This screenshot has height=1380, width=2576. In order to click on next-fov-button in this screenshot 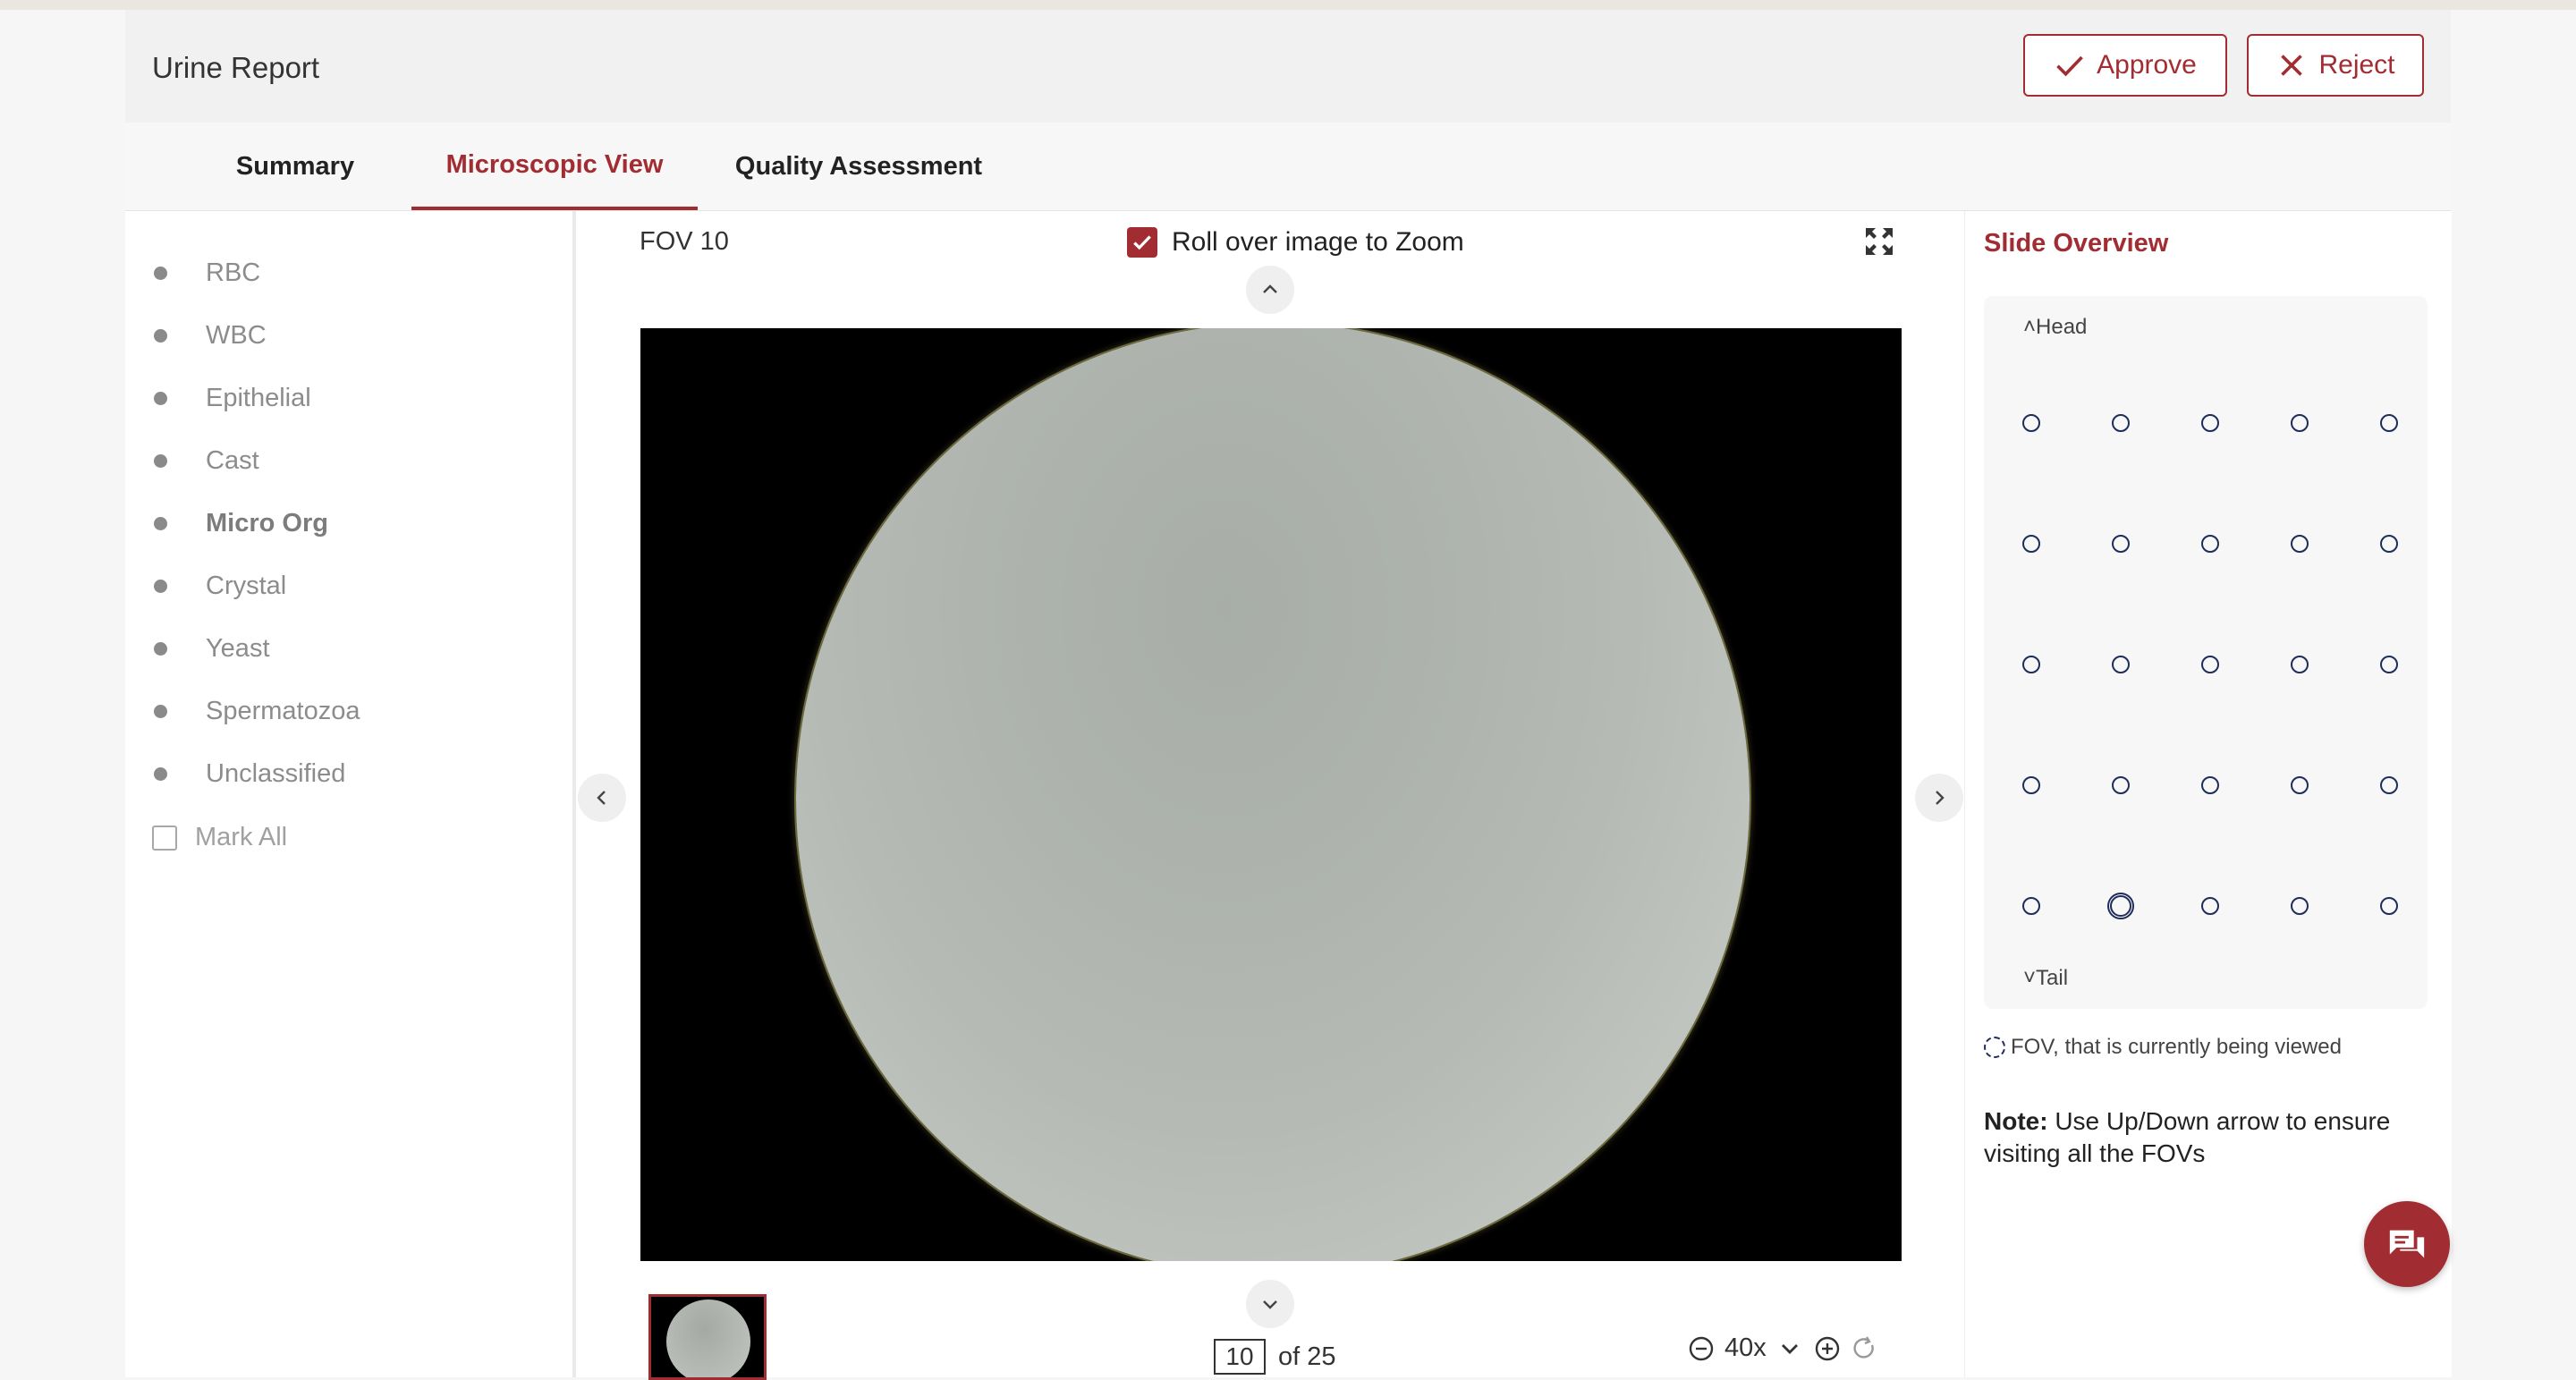, I will do `click(1939, 798)`.